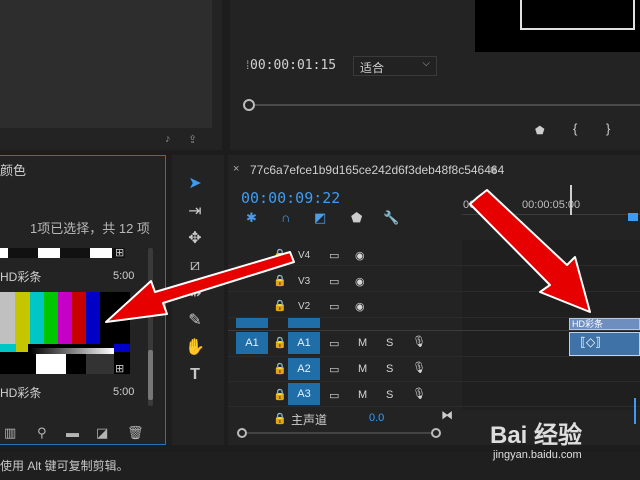 The height and width of the screenshot is (480, 640). I want to click on playhead-marker, so click(633, 217).